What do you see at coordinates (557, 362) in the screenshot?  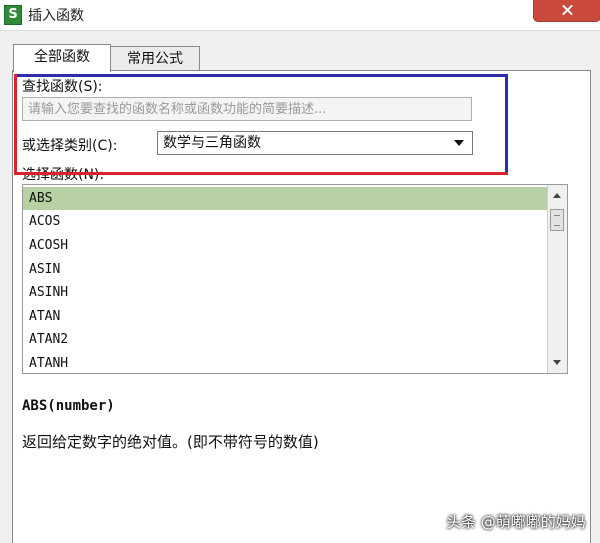 I see `scroll-down-arrow-icon` at bounding box center [557, 362].